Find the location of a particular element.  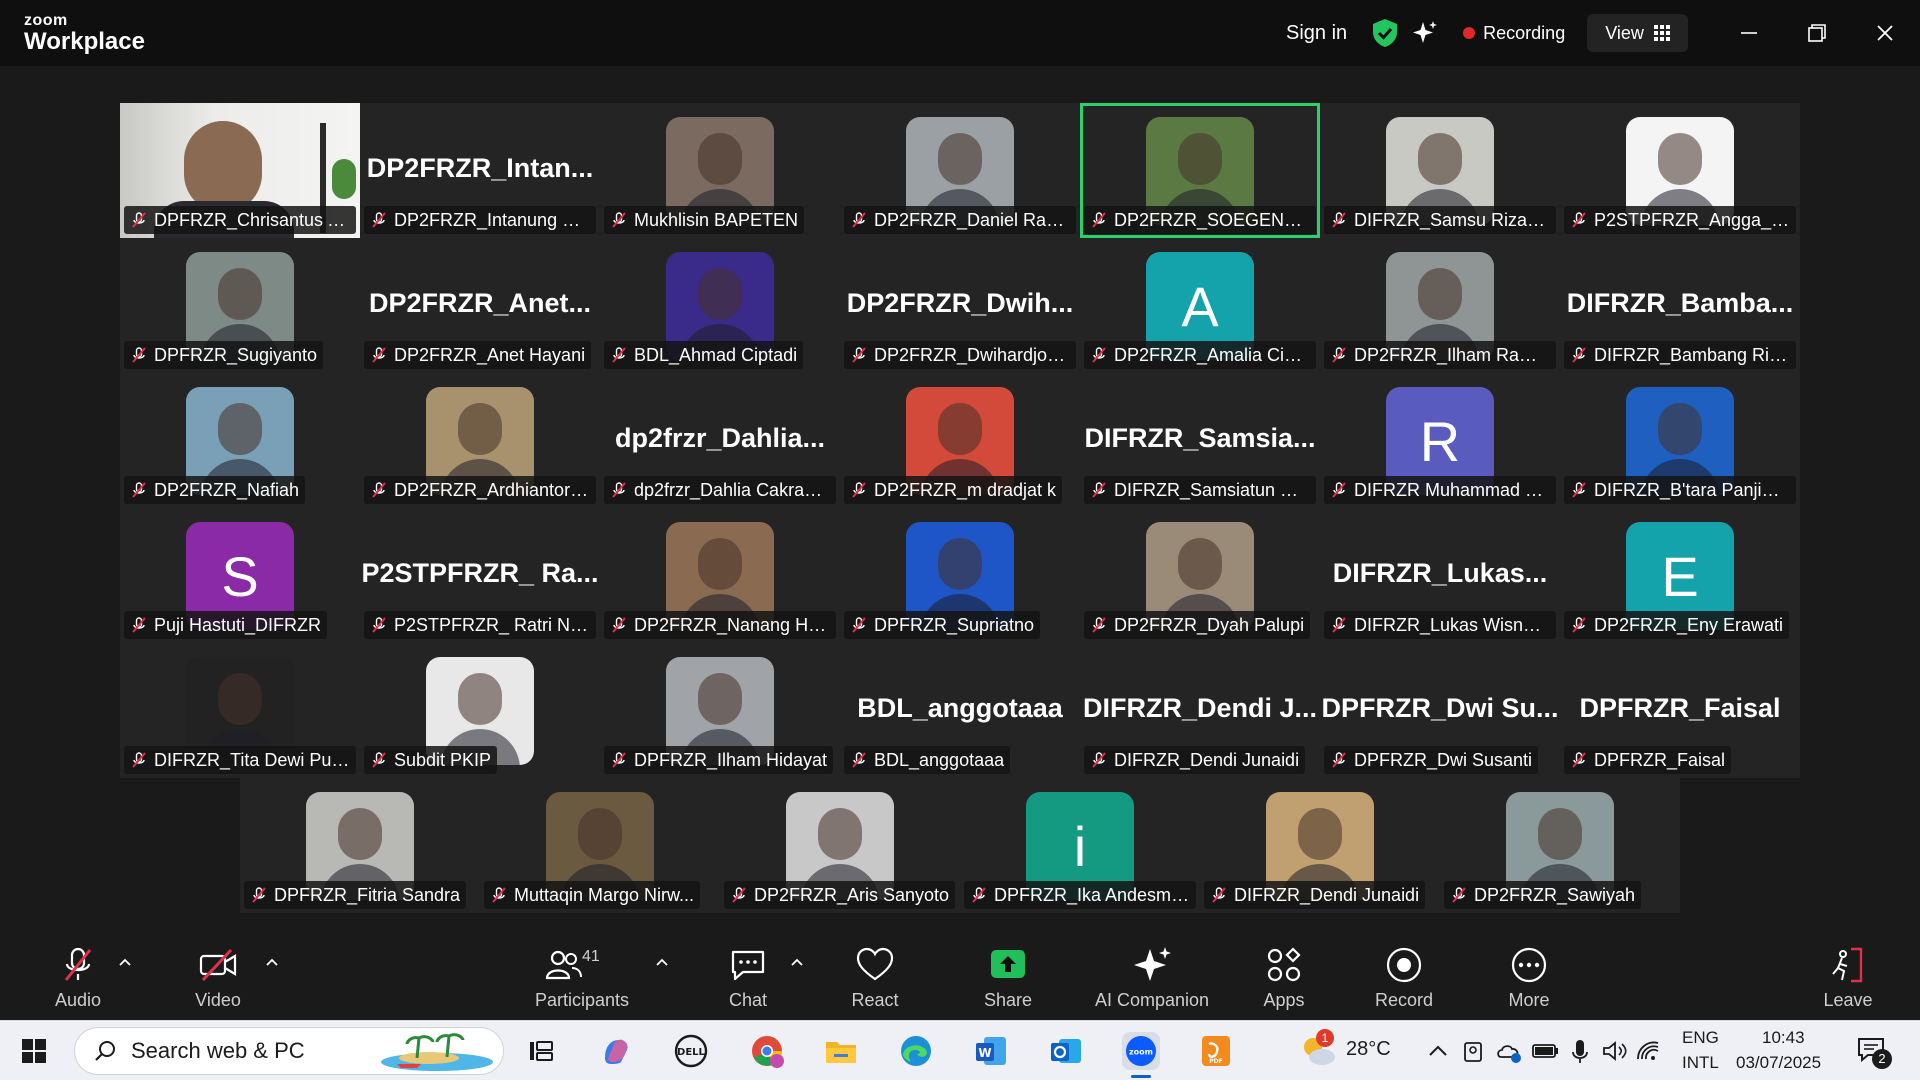

participant-tile: DPFRZR_Sugiyanto is located at coordinates (240, 305).